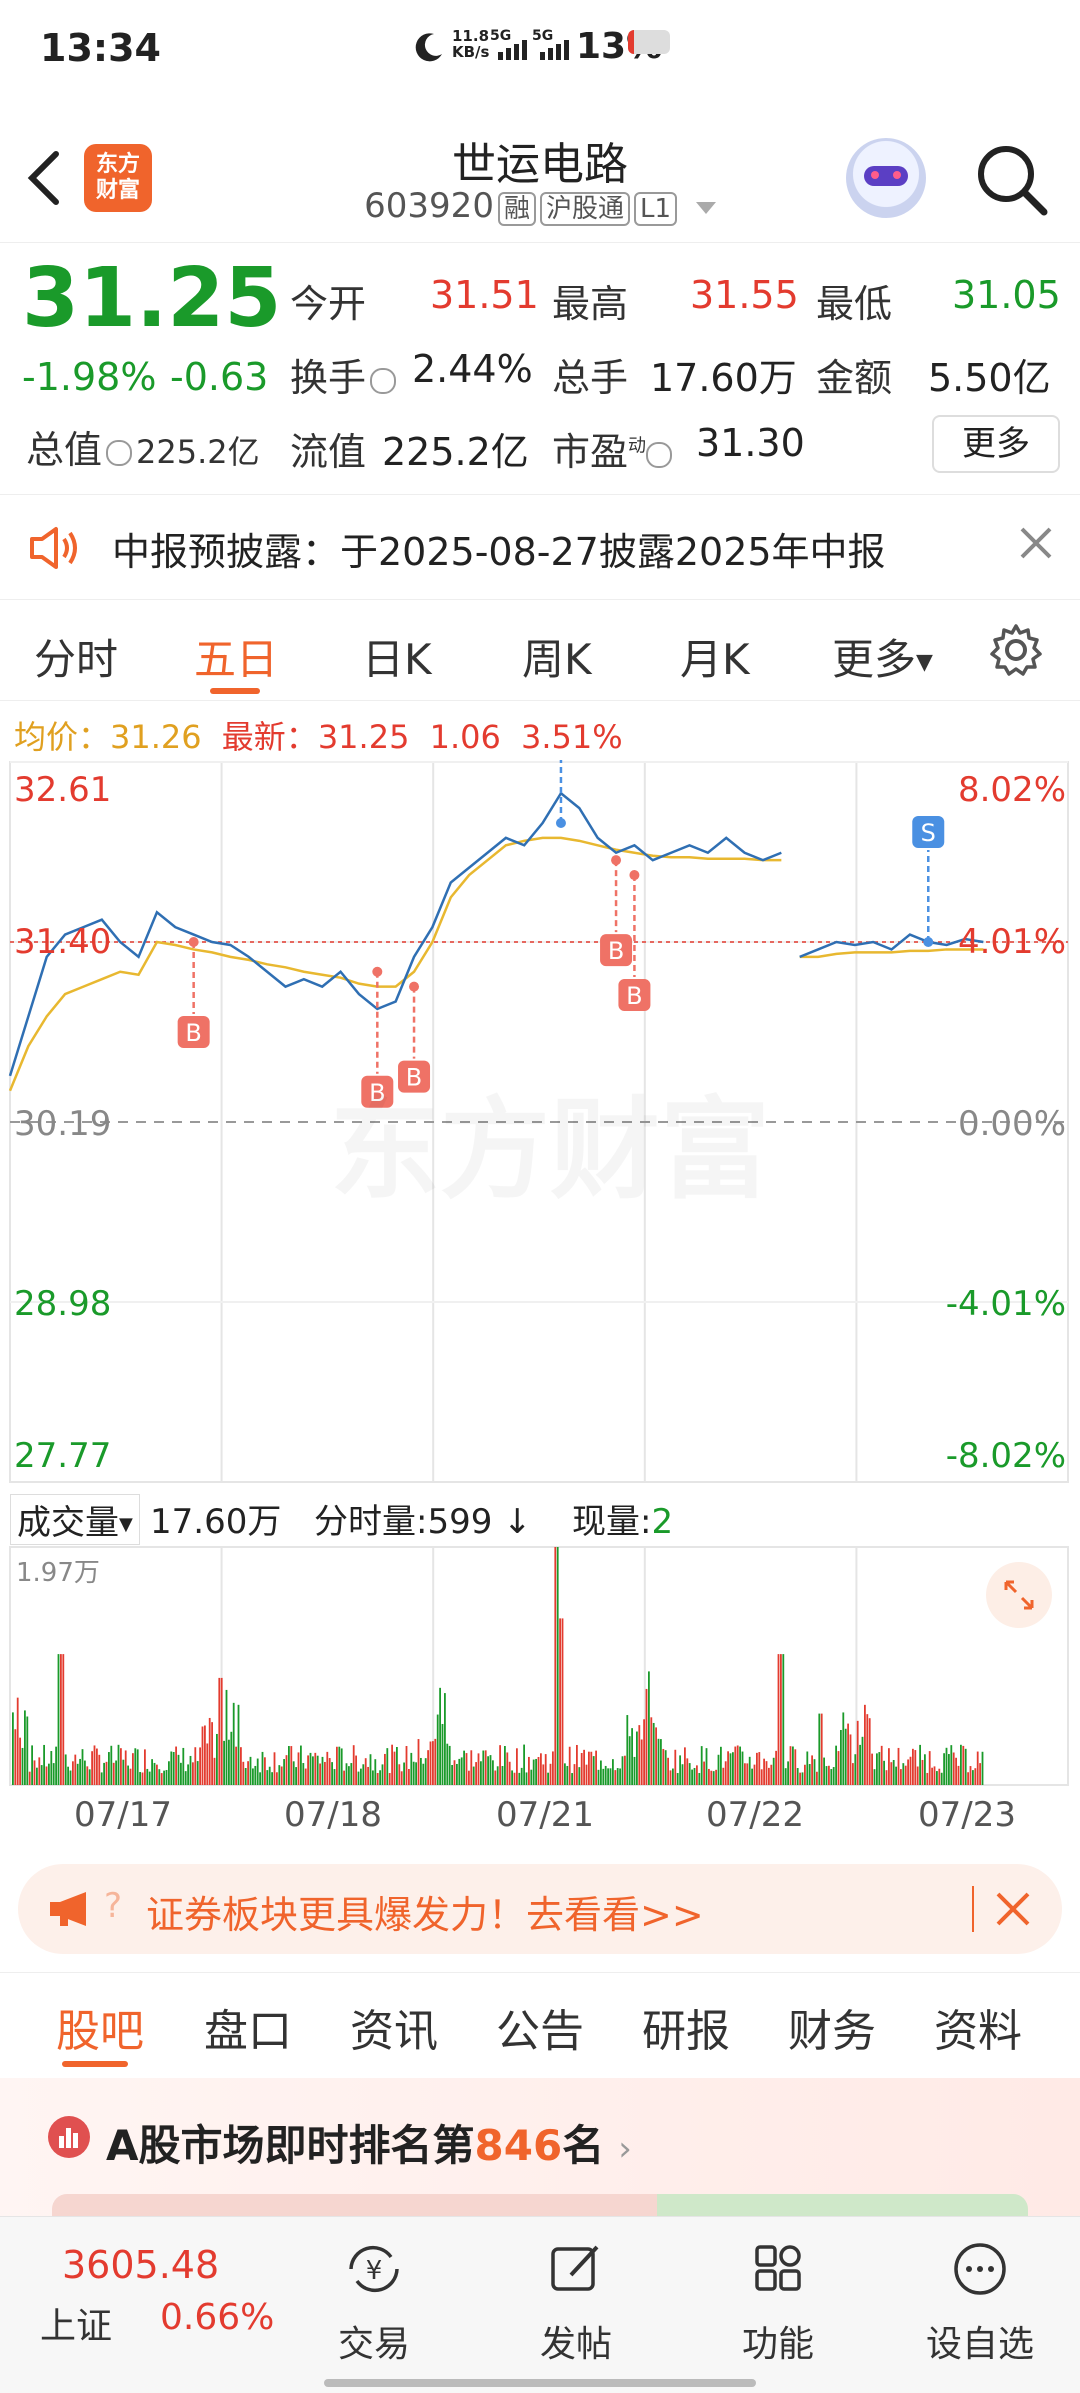 The height and width of the screenshot is (2393, 1080). What do you see at coordinates (978, 2027) in the screenshot?
I see `tab-profile: 资料` at bounding box center [978, 2027].